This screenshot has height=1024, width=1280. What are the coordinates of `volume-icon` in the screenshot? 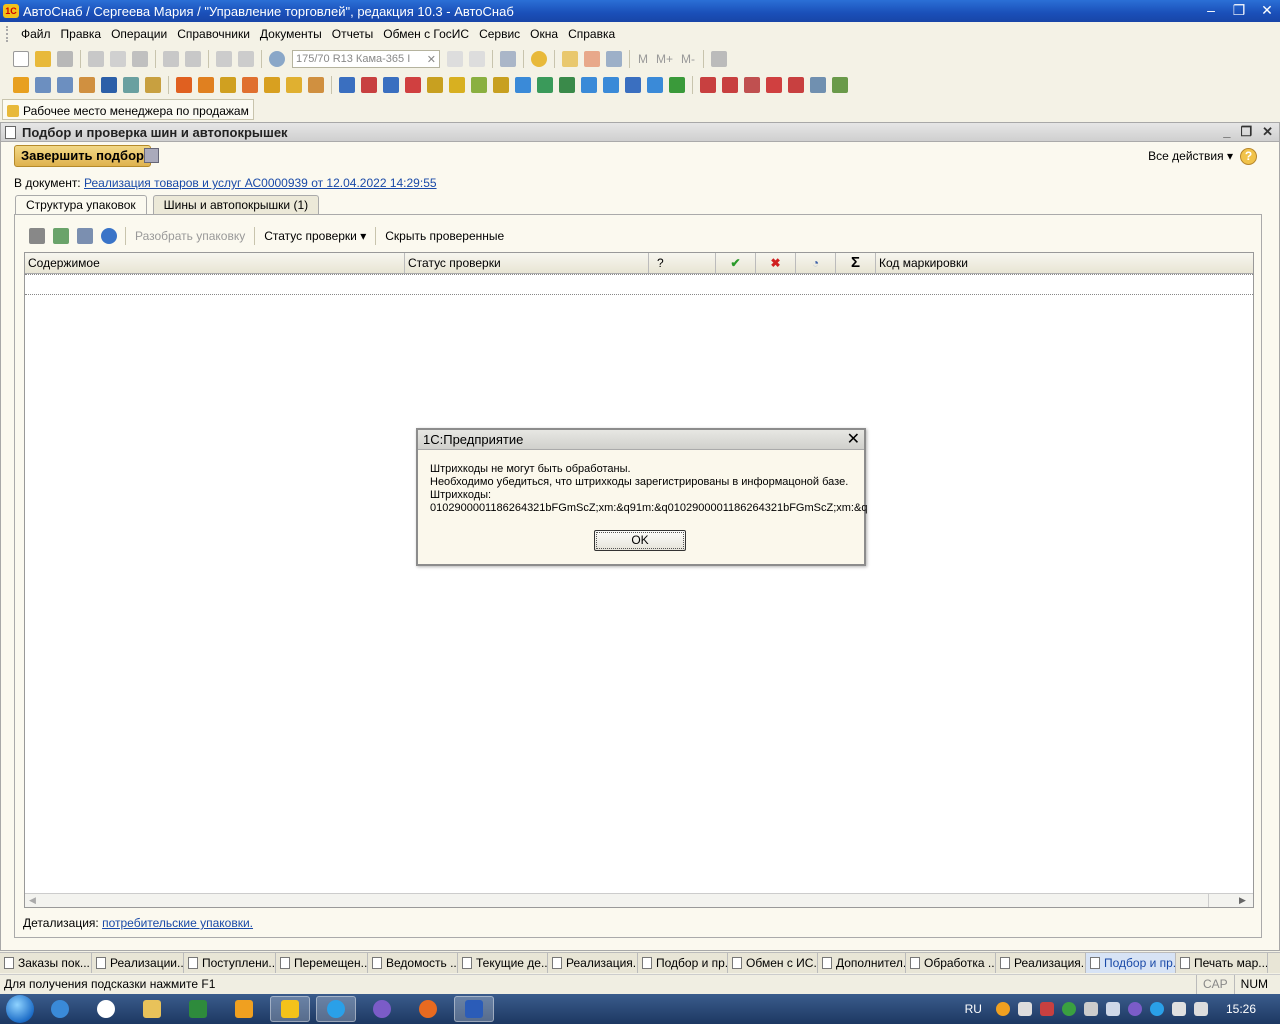 It's located at (1090, 1009).